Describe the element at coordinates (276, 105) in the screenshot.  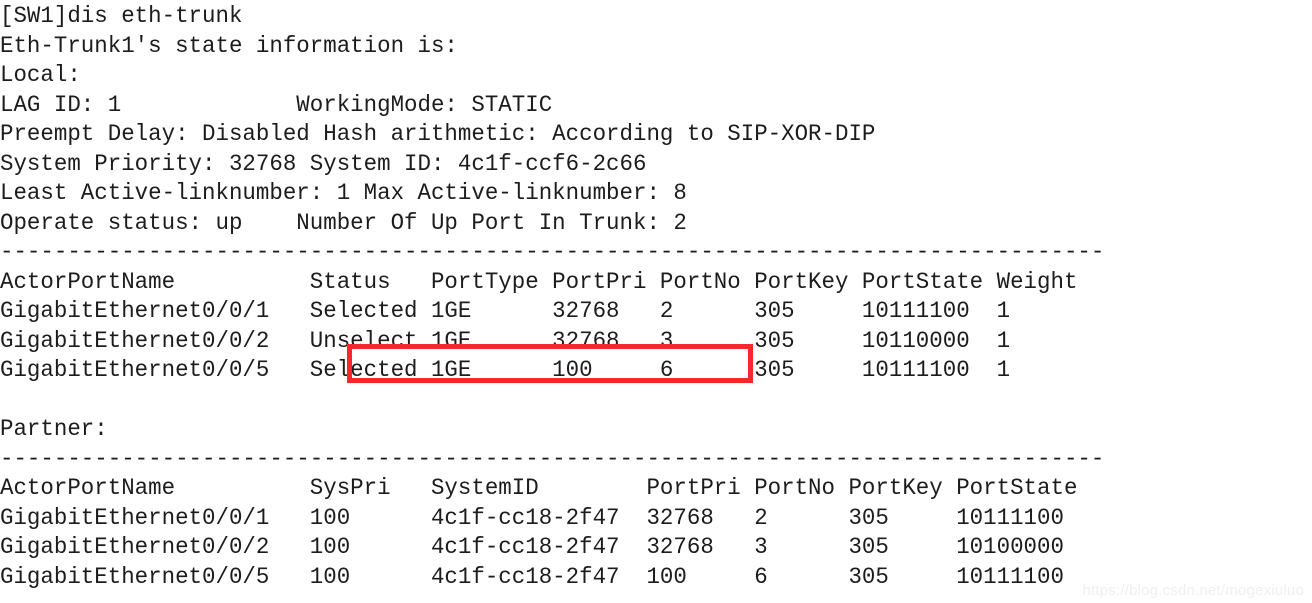
I see `summary-line-lag-id: LAG ID: 1 WorkingMode: STATIC` at that location.